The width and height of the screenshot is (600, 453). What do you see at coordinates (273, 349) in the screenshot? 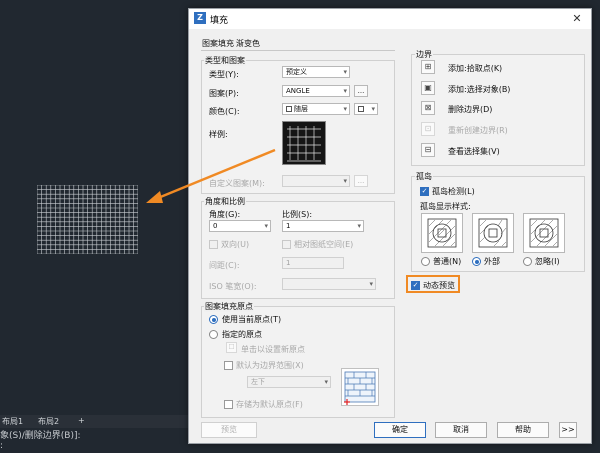
I see `click-set-origin-label: 单击以设置新原点` at bounding box center [273, 349].